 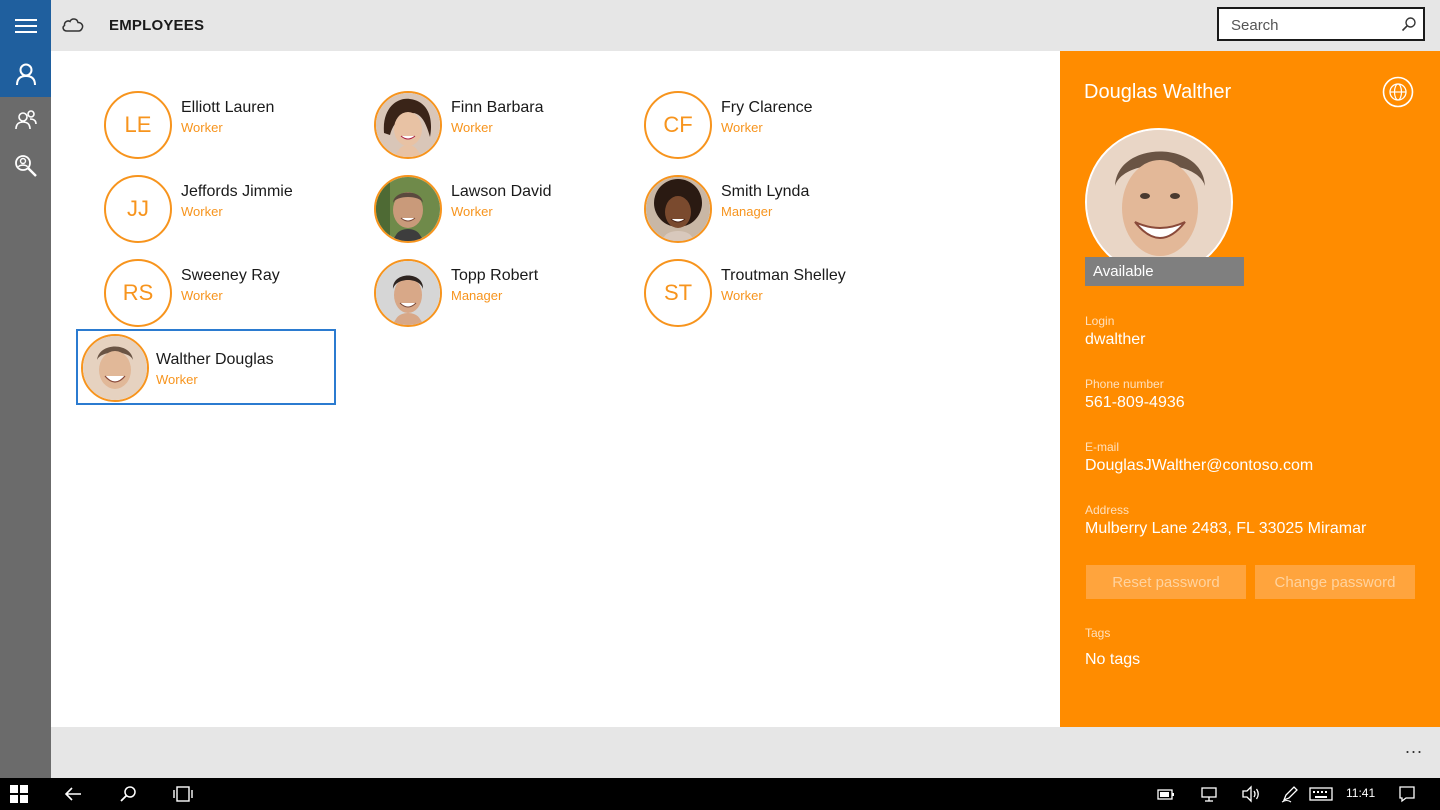 I want to click on status-badge: Available, so click(x=1164, y=271).